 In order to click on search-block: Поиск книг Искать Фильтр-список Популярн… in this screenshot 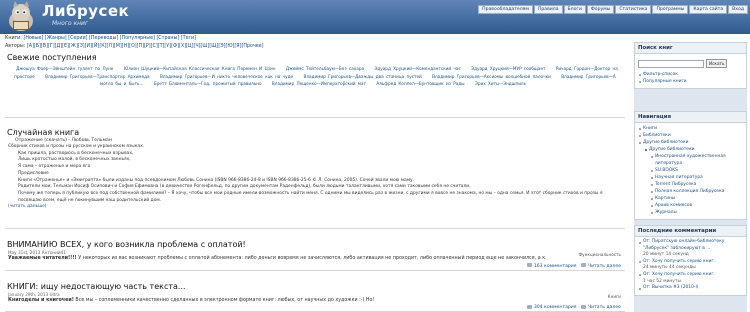, I will do `click(690, 65)`.